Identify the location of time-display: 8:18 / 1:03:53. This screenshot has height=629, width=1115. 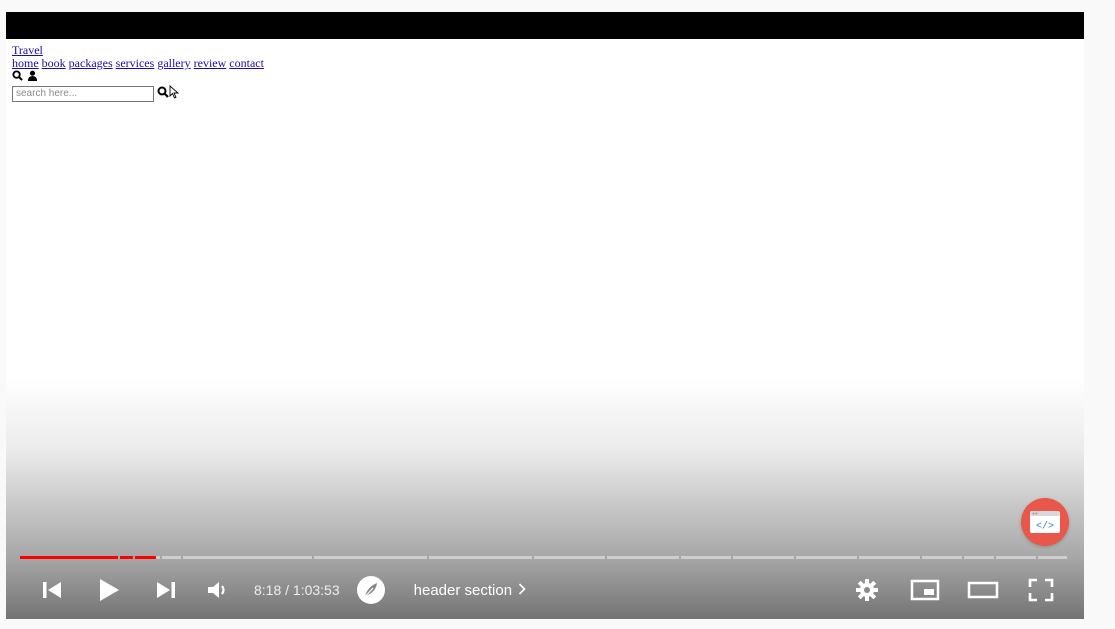
(297, 590).